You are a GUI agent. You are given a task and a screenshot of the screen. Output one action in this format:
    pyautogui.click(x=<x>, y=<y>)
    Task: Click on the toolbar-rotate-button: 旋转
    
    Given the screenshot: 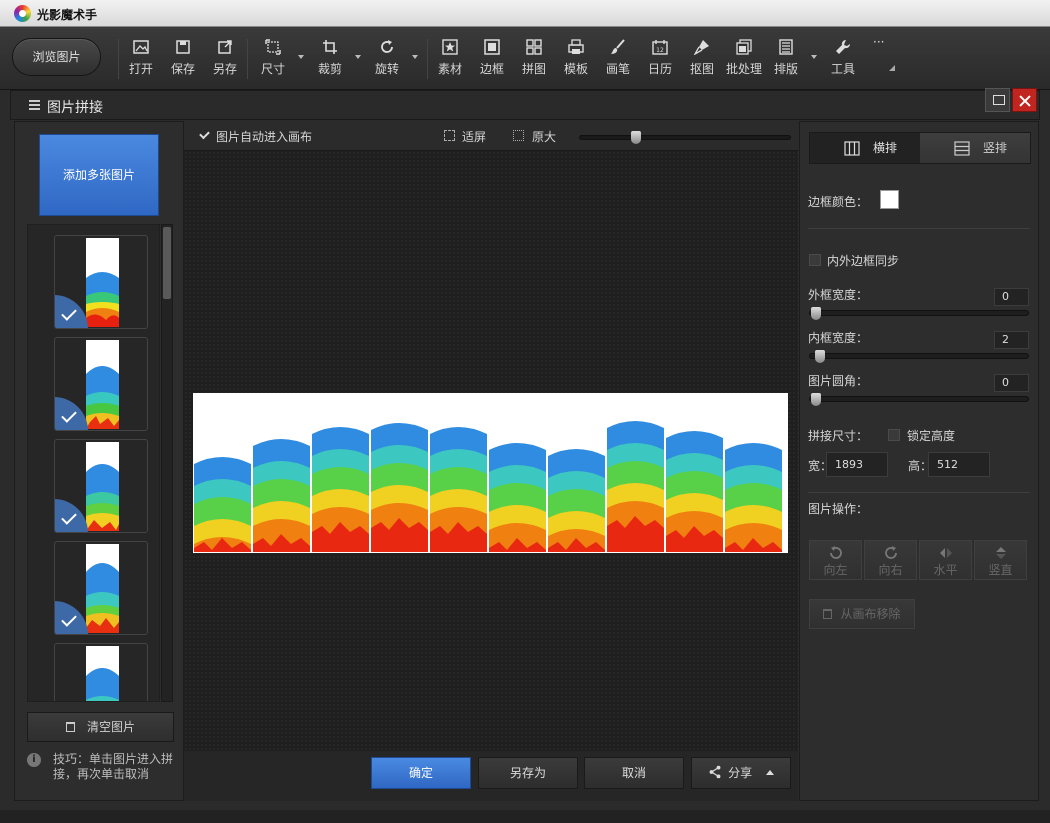 What is the action you would take?
    pyautogui.click(x=387, y=61)
    